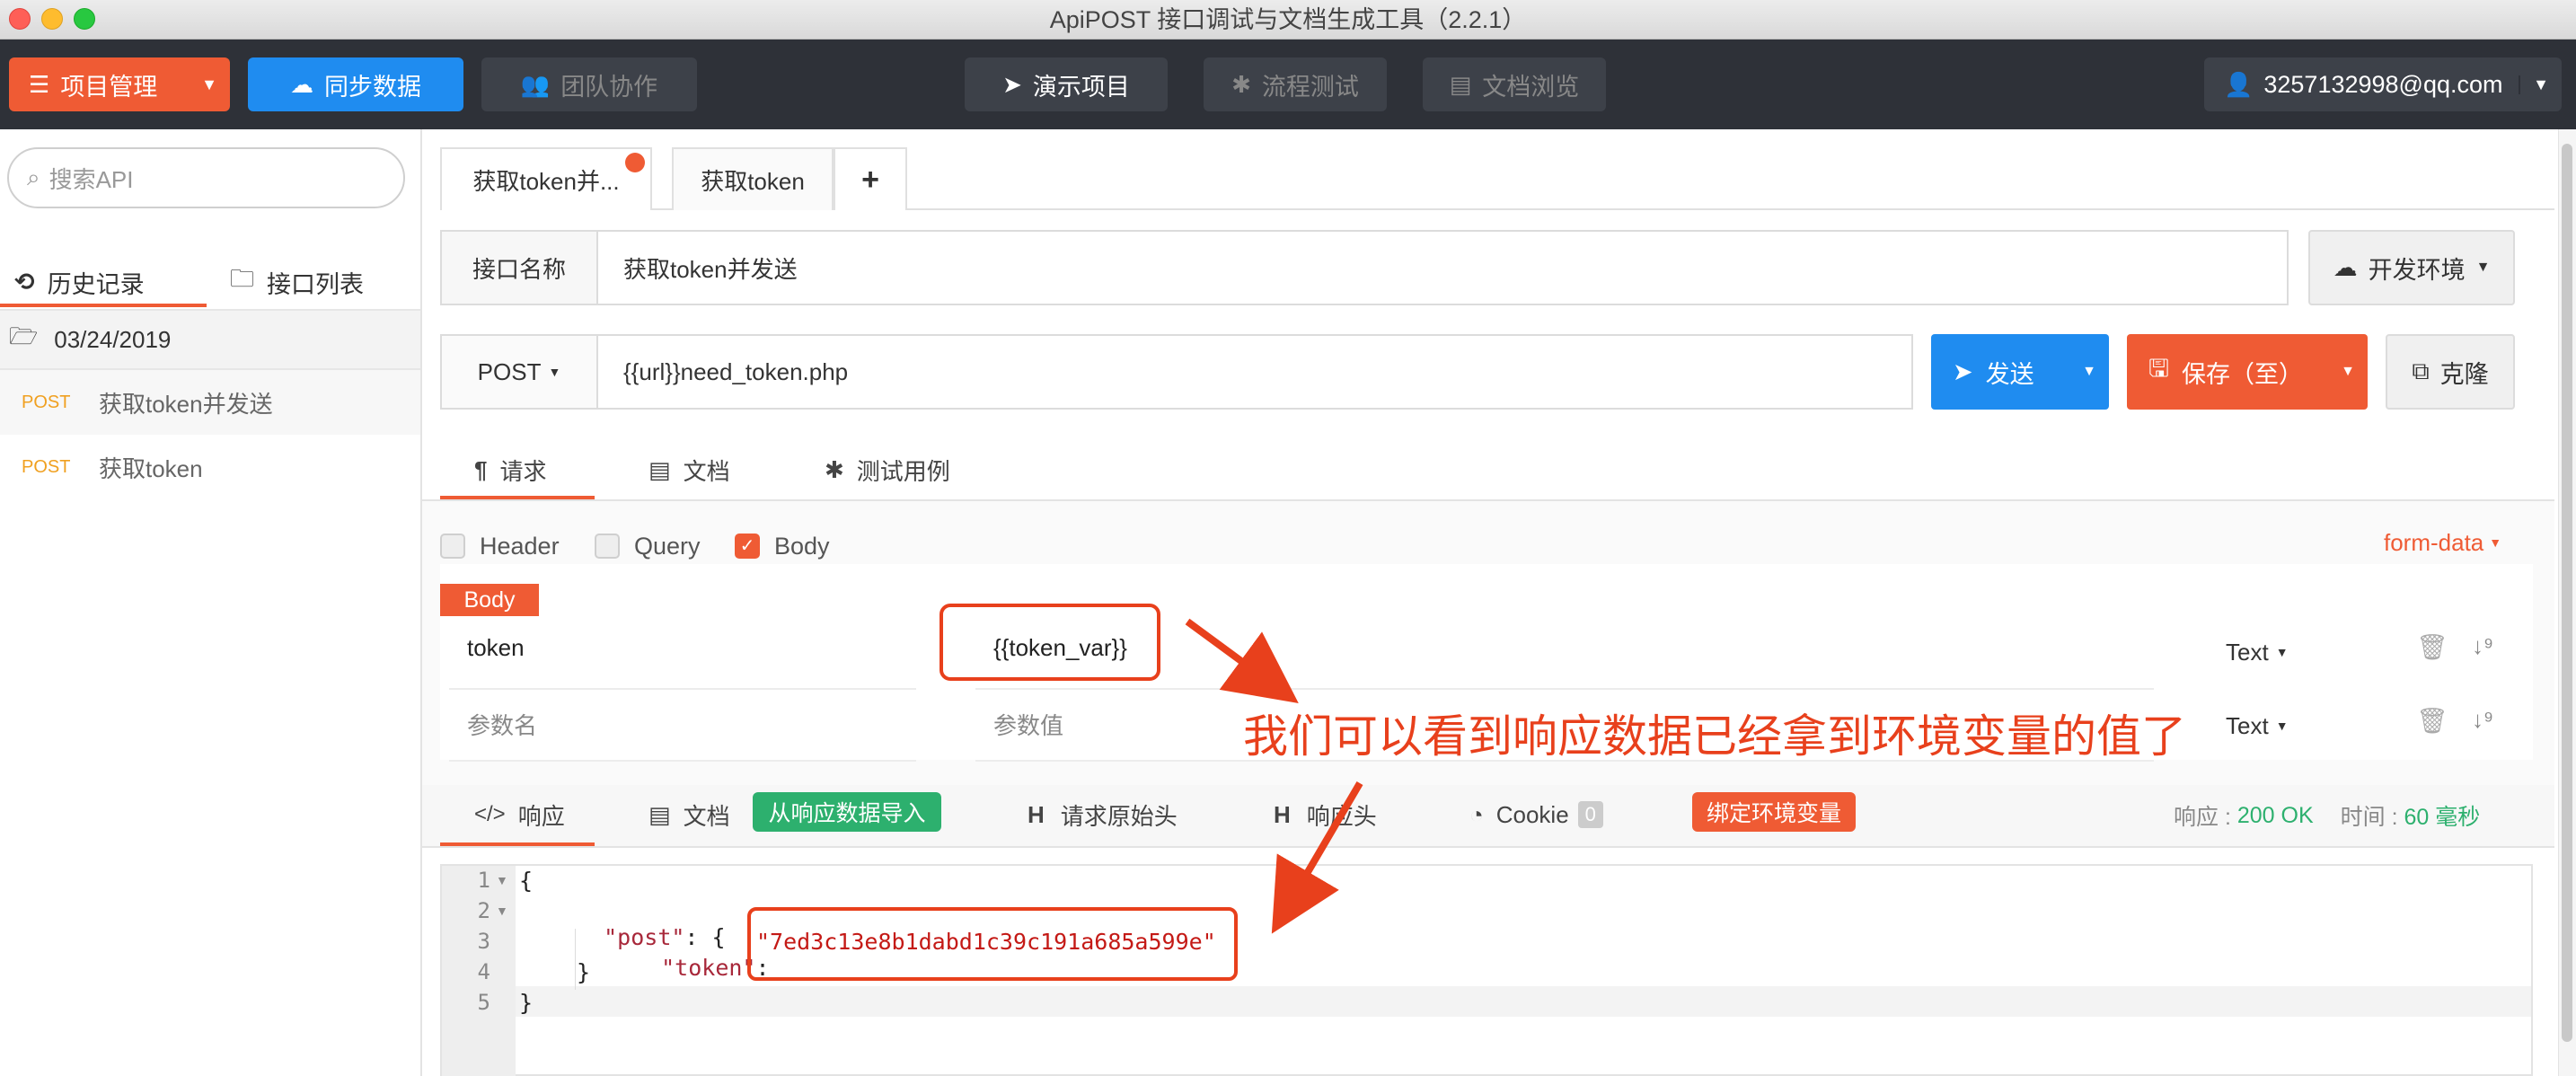 The width and height of the screenshot is (2576, 1076). What do you see at coordinates (1242, 660) in the screenshot?
I see `arrow-to-annotation` at bounding box center [1242, 660].